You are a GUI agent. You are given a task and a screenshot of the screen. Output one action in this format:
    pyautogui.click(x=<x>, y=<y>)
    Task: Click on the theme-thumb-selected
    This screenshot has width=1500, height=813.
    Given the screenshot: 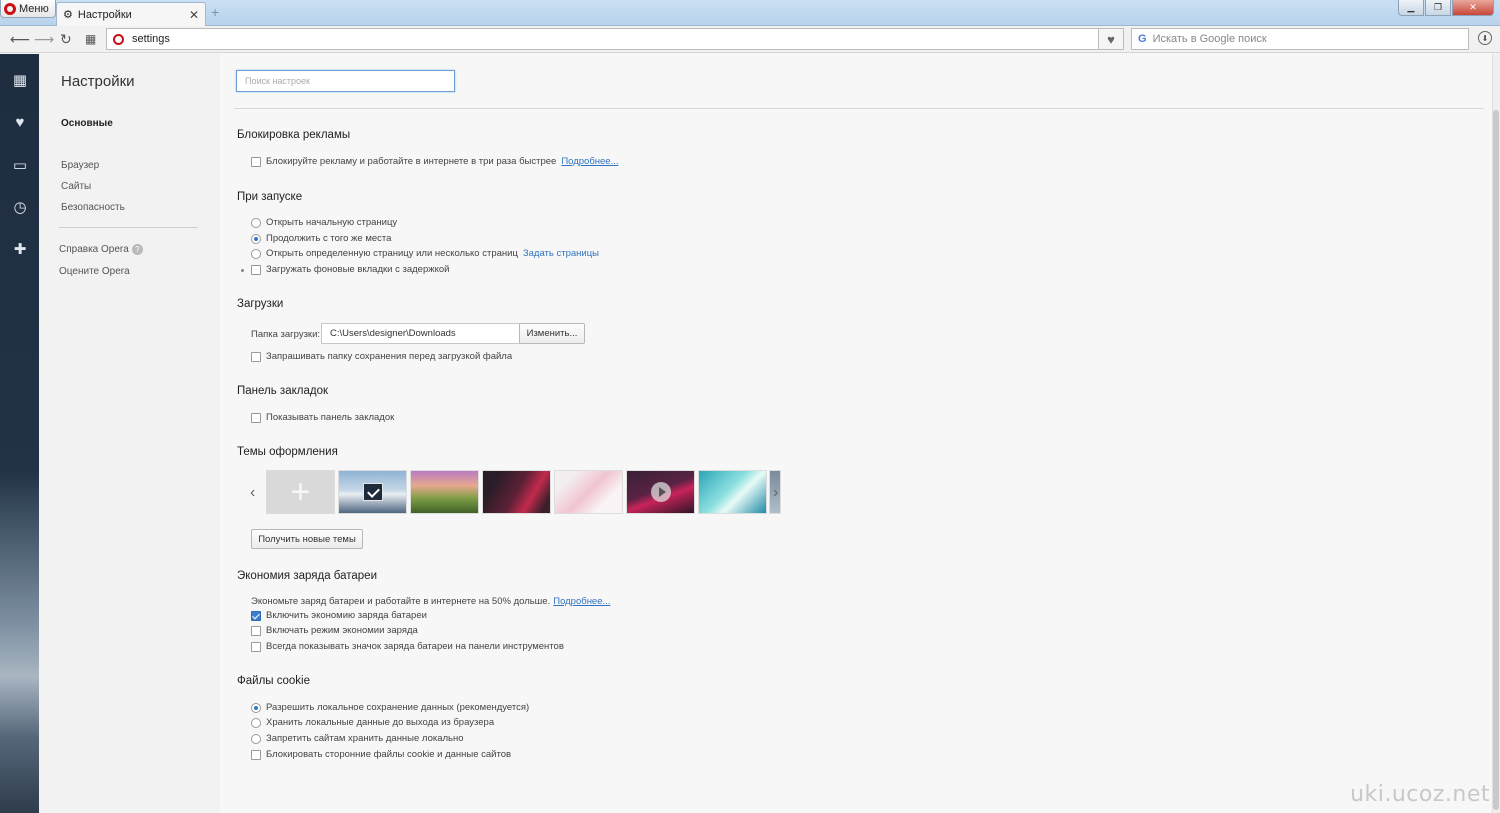 What is the action you would take?
    pyautogui.click(x=372, y=492)
    